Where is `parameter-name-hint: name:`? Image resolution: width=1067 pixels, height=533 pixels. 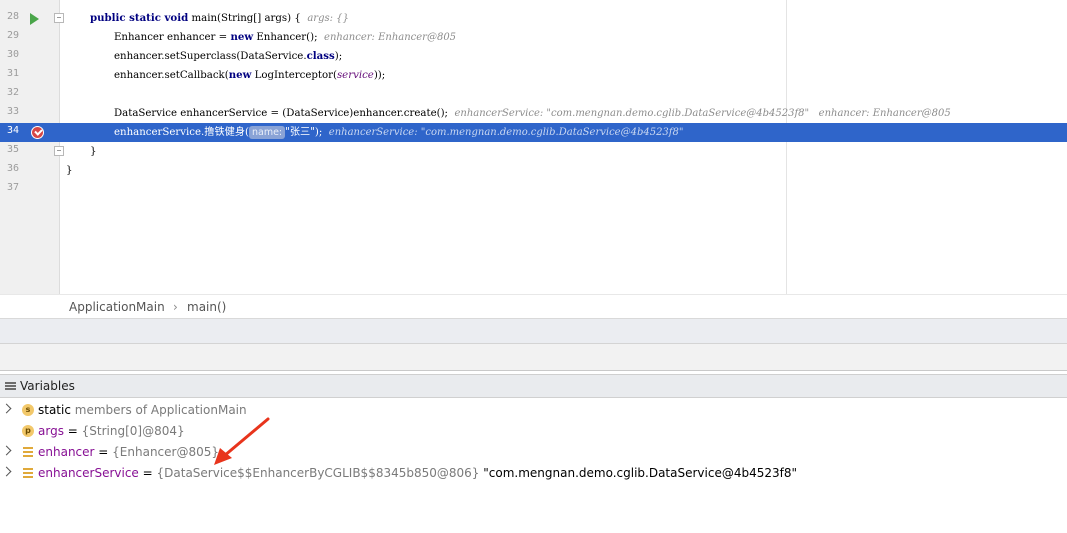 parameter-name-hint: name: is located at coordinates (267, 132).